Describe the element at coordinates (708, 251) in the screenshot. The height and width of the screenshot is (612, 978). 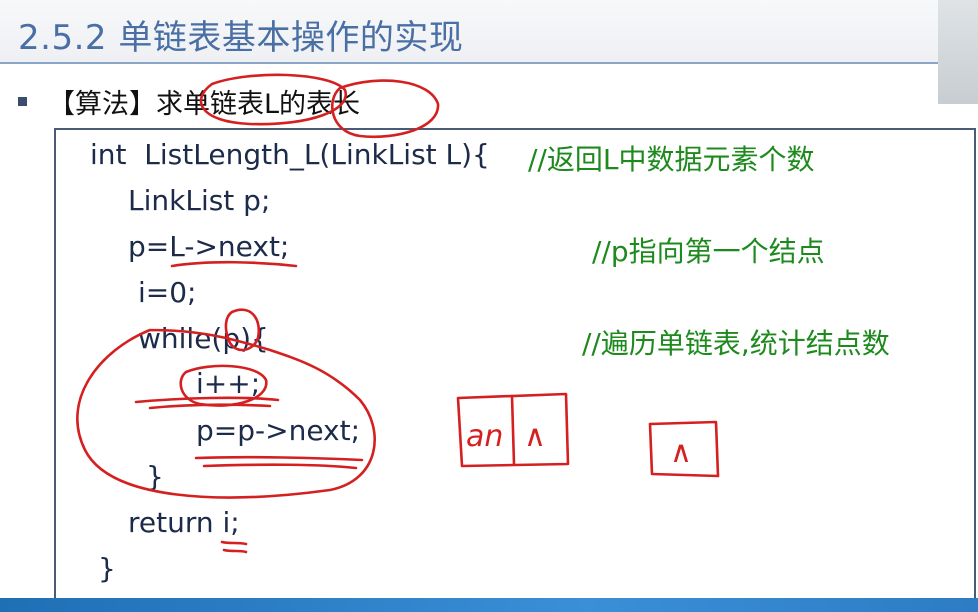
I see `comment-first-node: //p指向第一个结点` at that location.